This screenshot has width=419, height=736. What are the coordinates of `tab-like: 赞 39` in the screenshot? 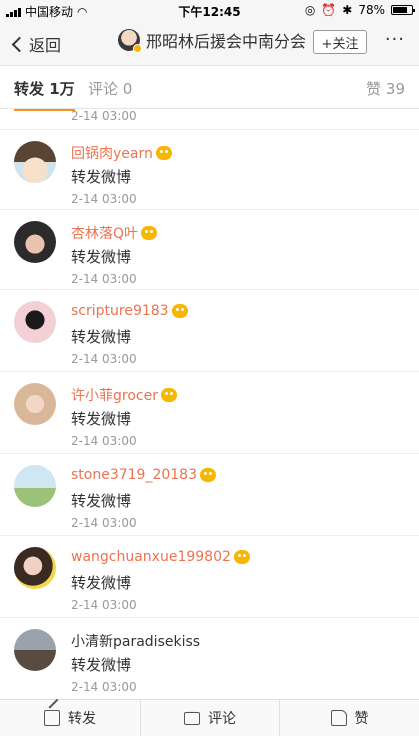 It's located at (385, 88).